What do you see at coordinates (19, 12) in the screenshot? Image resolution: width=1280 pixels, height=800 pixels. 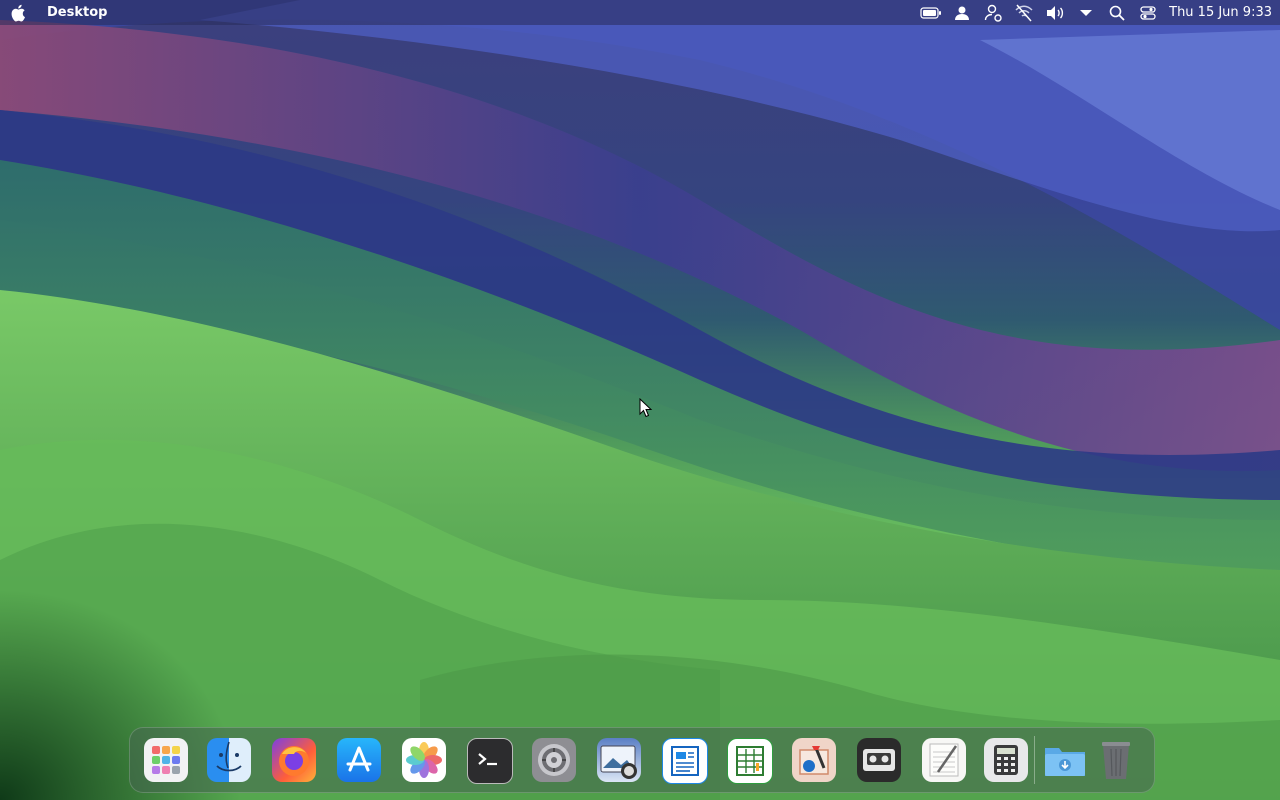 I see `apple-menu-icon` at bounding box center [19, 12].